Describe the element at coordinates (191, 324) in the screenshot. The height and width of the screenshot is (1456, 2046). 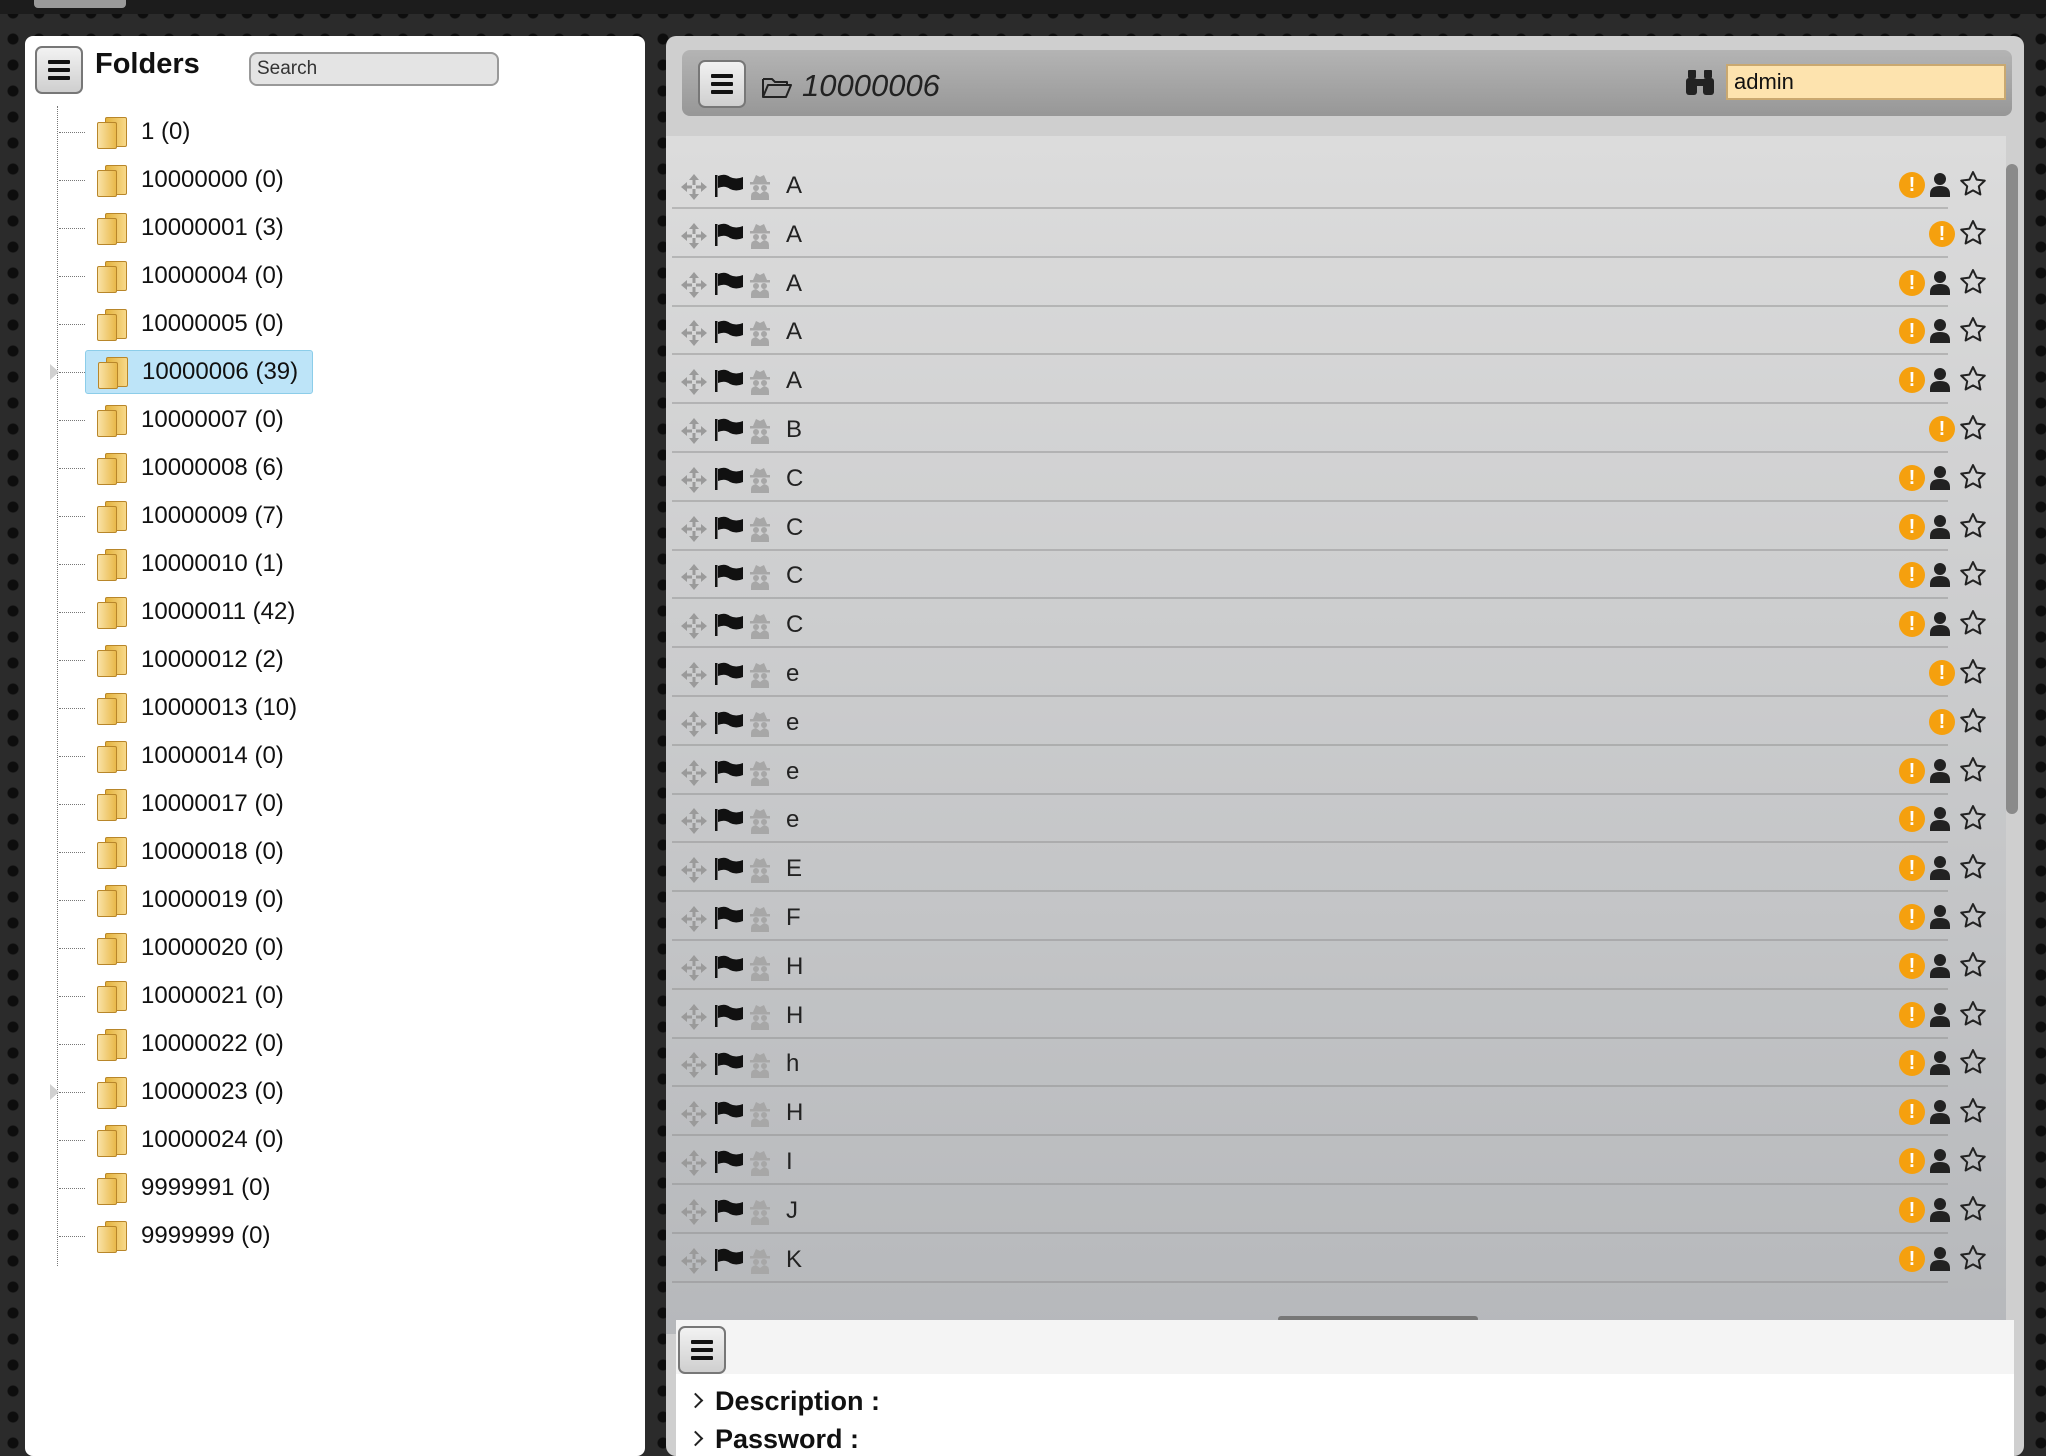
I see `folder-node-box: 10000005 (0)` at that location.